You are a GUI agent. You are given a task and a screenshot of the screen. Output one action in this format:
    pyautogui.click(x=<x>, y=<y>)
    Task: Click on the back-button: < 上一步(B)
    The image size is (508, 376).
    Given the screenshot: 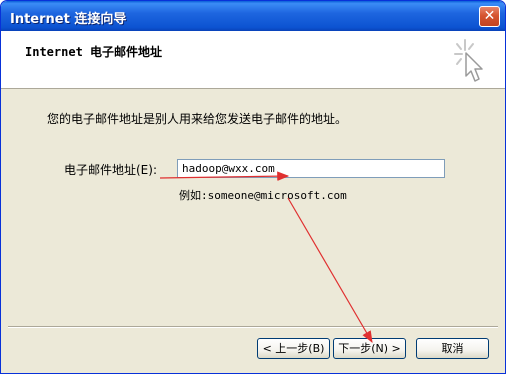 What is the action you would take?
    pyautogui.click(x=293, y=348)
    